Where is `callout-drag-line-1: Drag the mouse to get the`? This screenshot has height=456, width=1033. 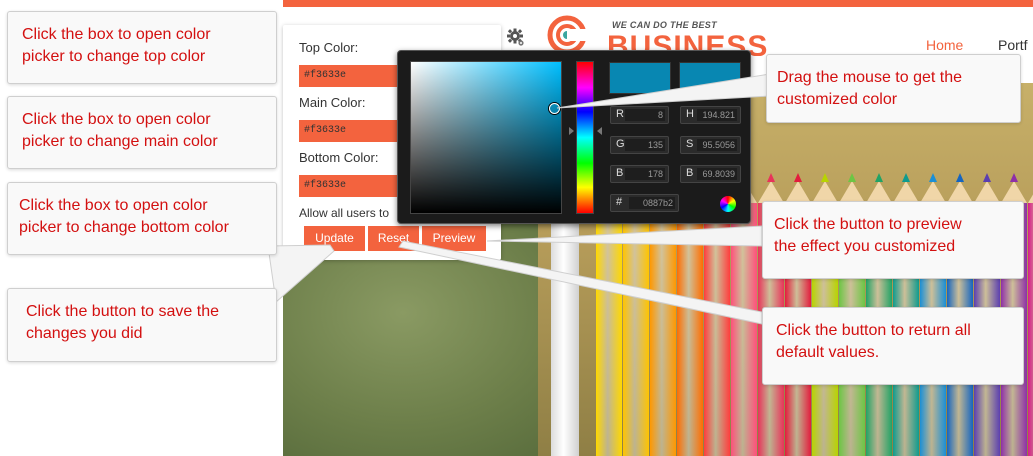
callout-drag-line-1: Drag the mouse to get the is located at coordinates (869, 77).